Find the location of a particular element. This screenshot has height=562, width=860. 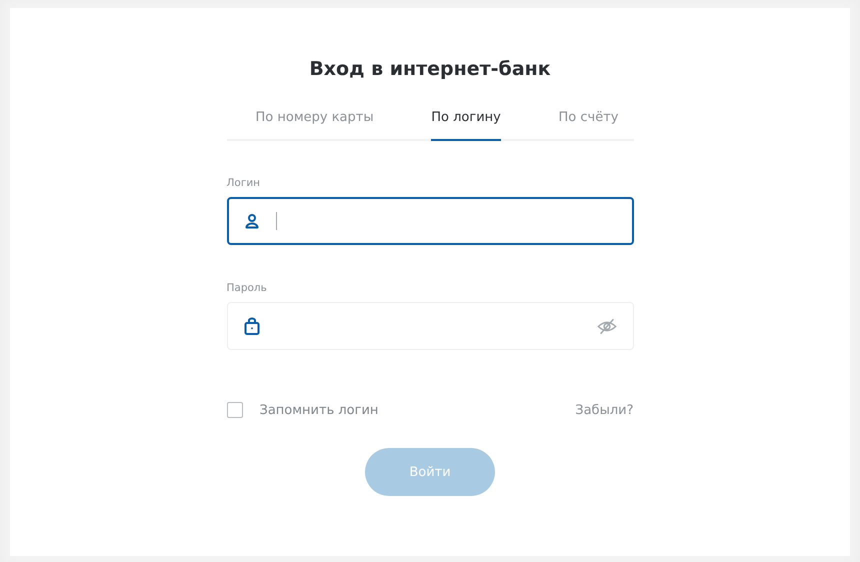

user-icon is located at coordinates (252, 221).